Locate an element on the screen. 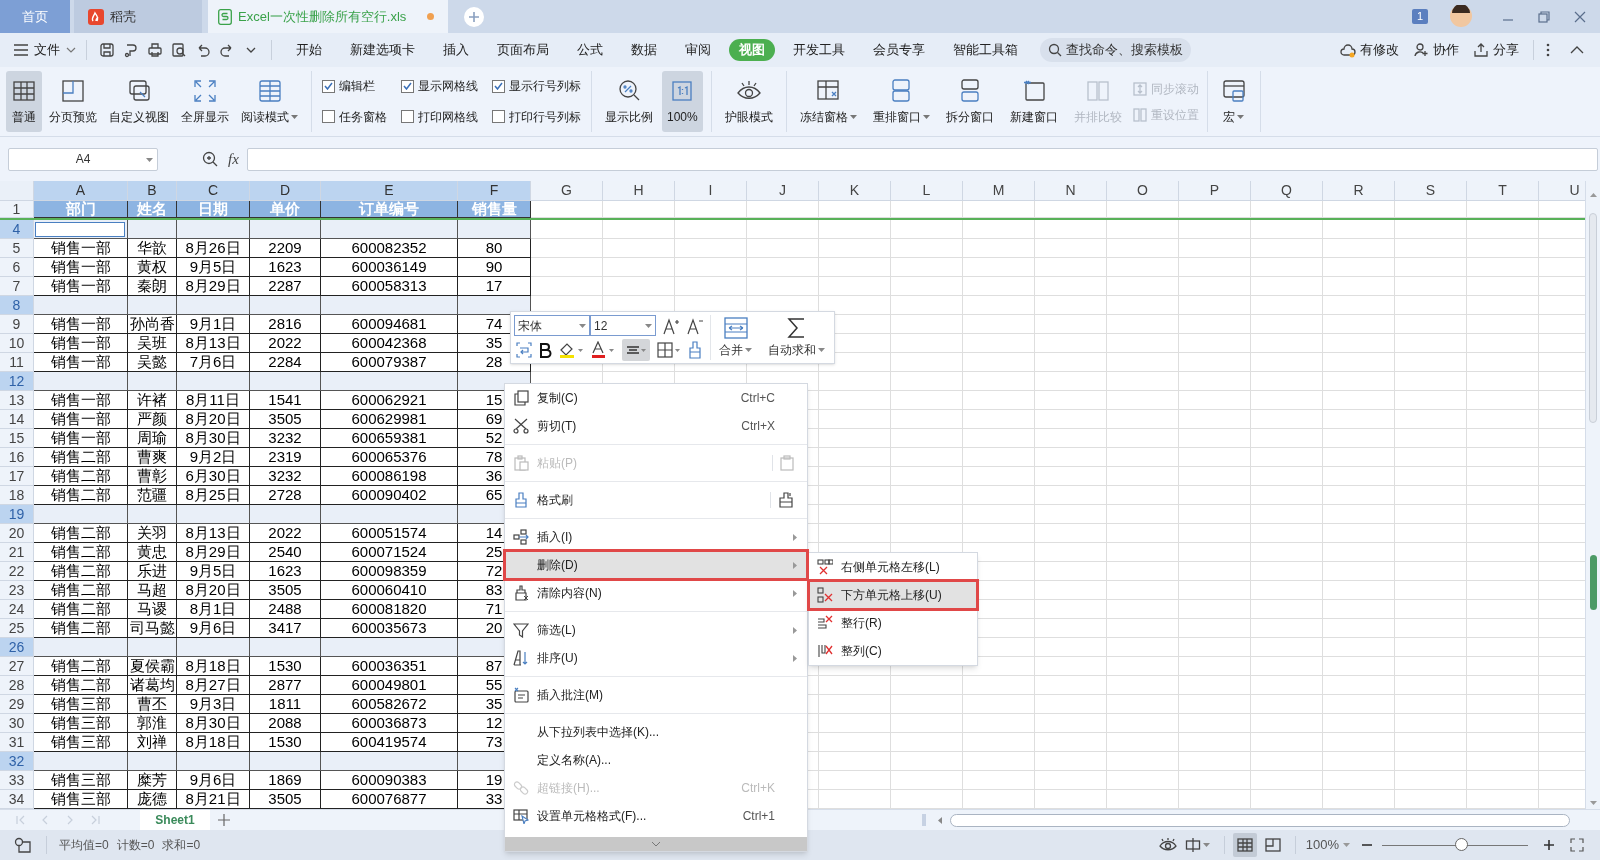  bold-icon is located at coordinates (545, 350).